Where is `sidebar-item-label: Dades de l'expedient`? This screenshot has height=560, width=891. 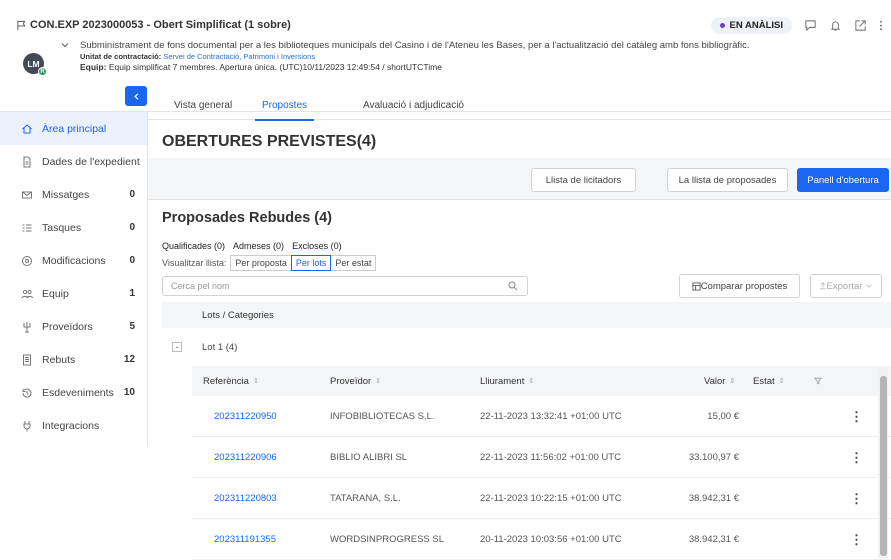
sidebar-item-label: Dades de l'expedient is located at coordinates (91, 161).